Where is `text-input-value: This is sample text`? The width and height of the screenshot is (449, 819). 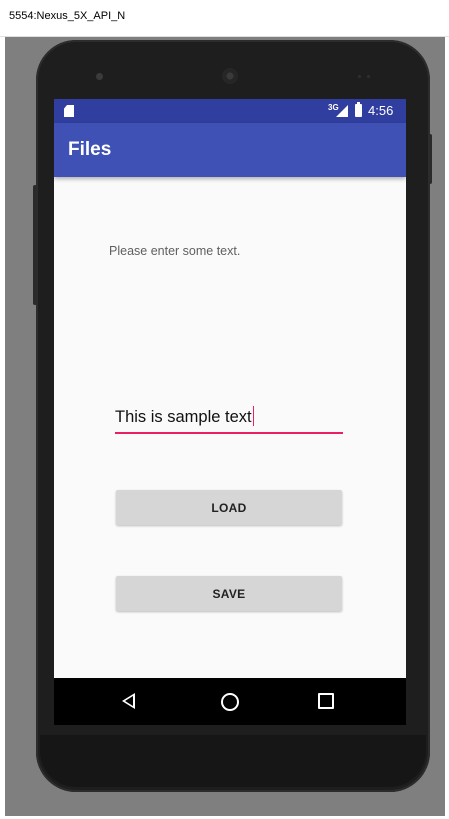
text-input-value: This is sample text is located at coordinates (185, 416).